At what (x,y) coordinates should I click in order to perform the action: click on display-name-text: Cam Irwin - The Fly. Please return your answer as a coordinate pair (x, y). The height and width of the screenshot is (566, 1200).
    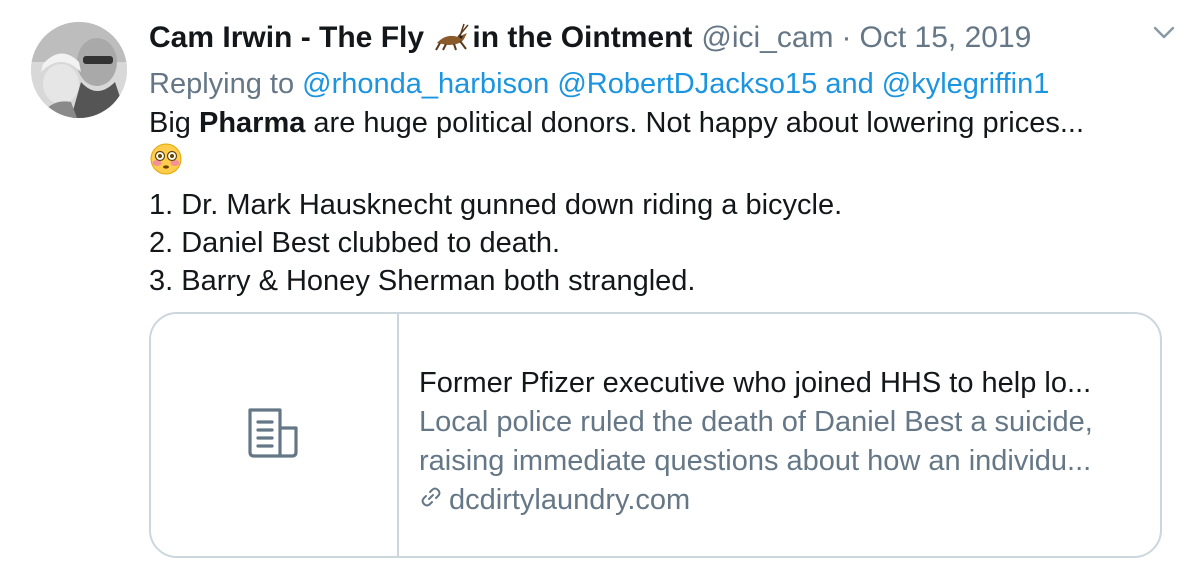
    Looking at the image, I should click on (287, 37).